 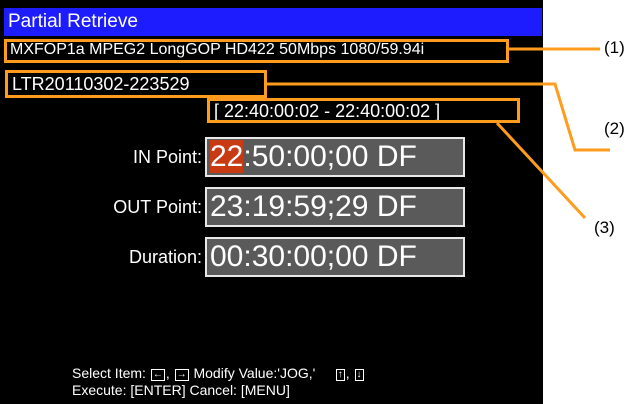 What do you see at coordinates (604, 227) in the screenshot?
I see `callout-3-label: (3)` at bounding box center [604, 227].